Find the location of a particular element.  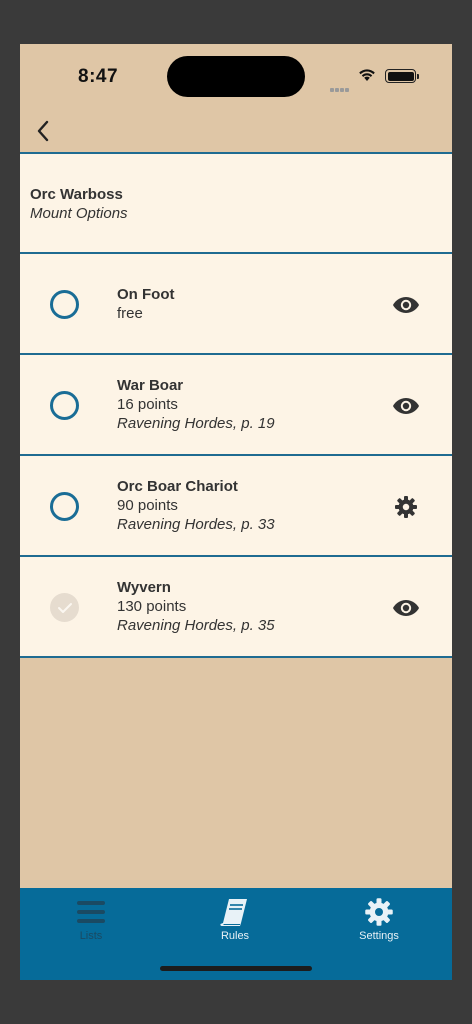

option-cost: 130 points is located at coordinates (152, 606).